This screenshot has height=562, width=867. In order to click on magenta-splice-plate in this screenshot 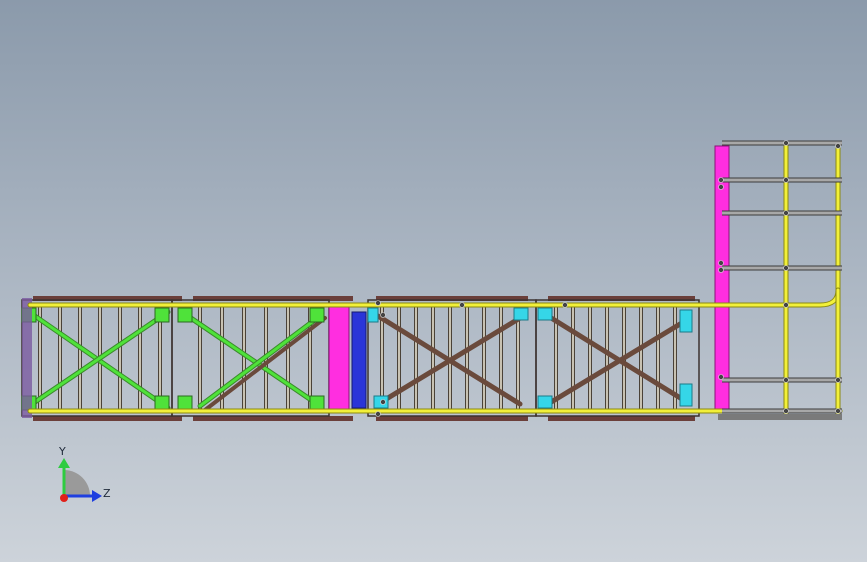, I will do `click(339, 358)`.